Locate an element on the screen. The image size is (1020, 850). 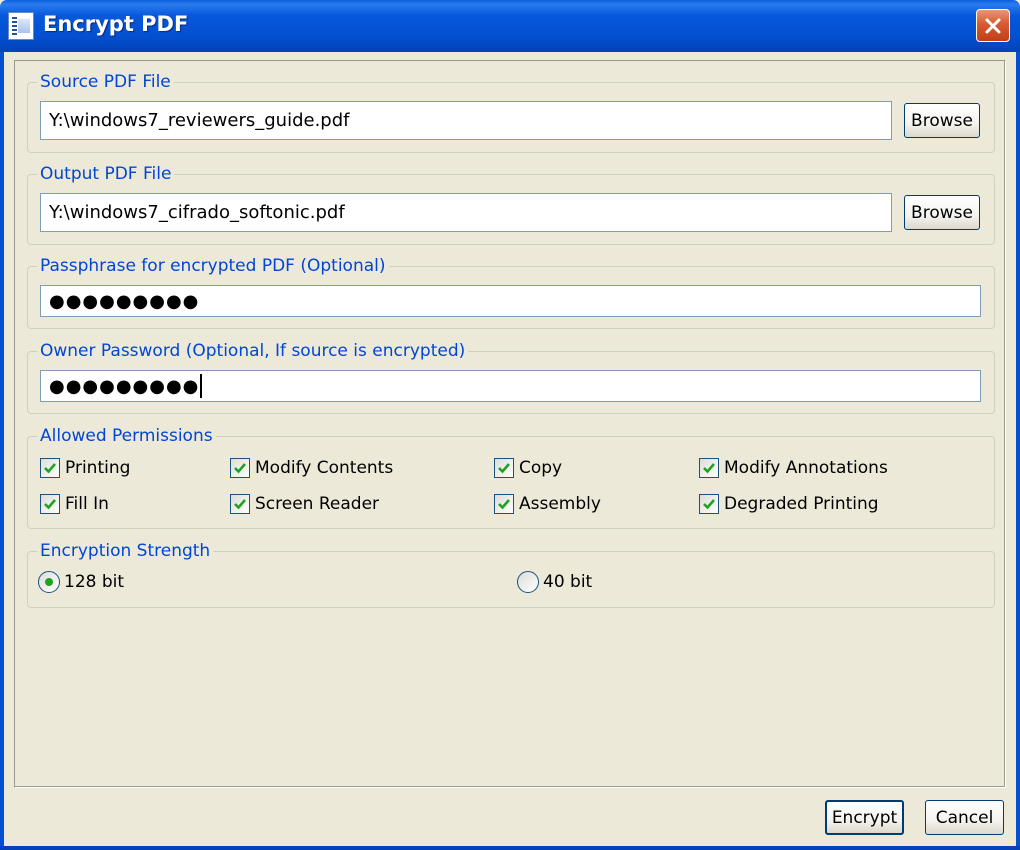
permission-checkbox-7: Degraded Printing is located at coordinates (789, 504).